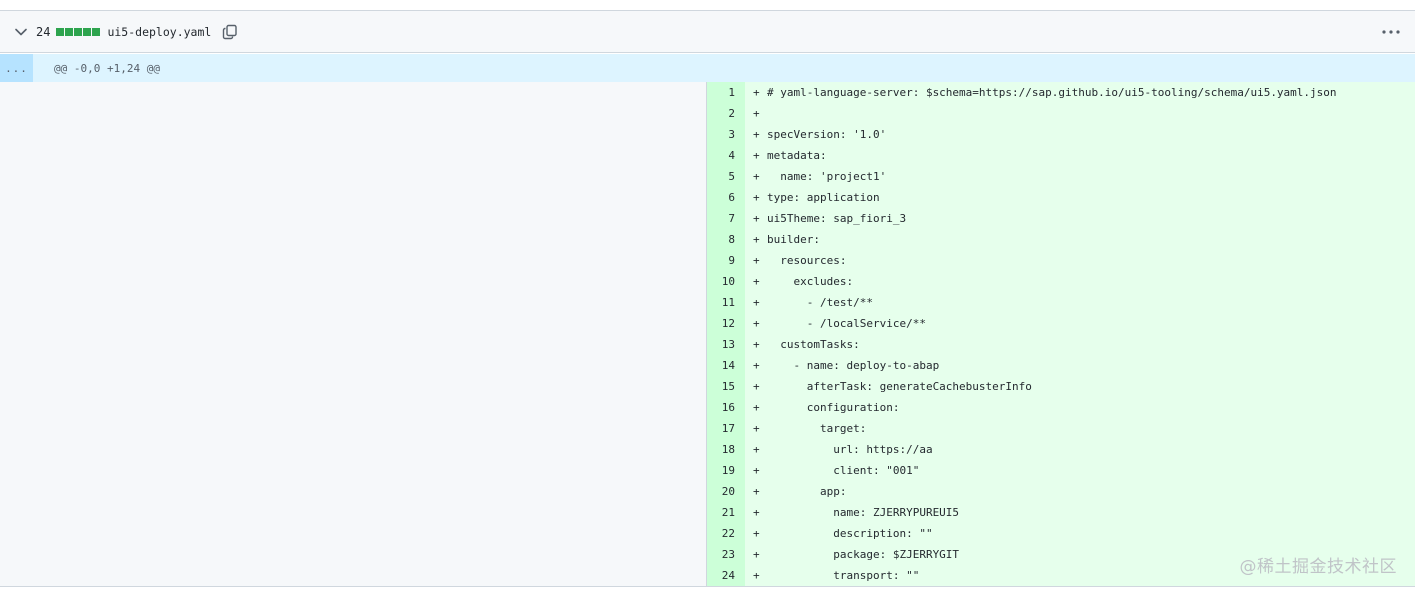  I want to click on line-number: 20, so click(726, 491).